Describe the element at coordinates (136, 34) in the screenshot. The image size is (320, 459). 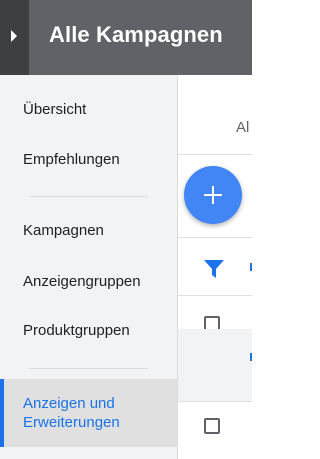
I see `page-title: Alle Kampagnen` at that location.